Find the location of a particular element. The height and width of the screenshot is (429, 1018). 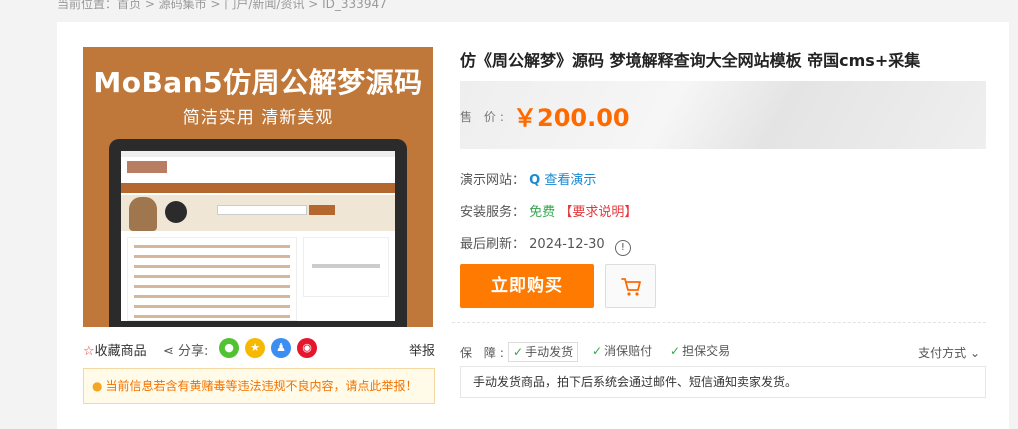

buy-now-button: 立即购买 is located at coordinates (527, 286).